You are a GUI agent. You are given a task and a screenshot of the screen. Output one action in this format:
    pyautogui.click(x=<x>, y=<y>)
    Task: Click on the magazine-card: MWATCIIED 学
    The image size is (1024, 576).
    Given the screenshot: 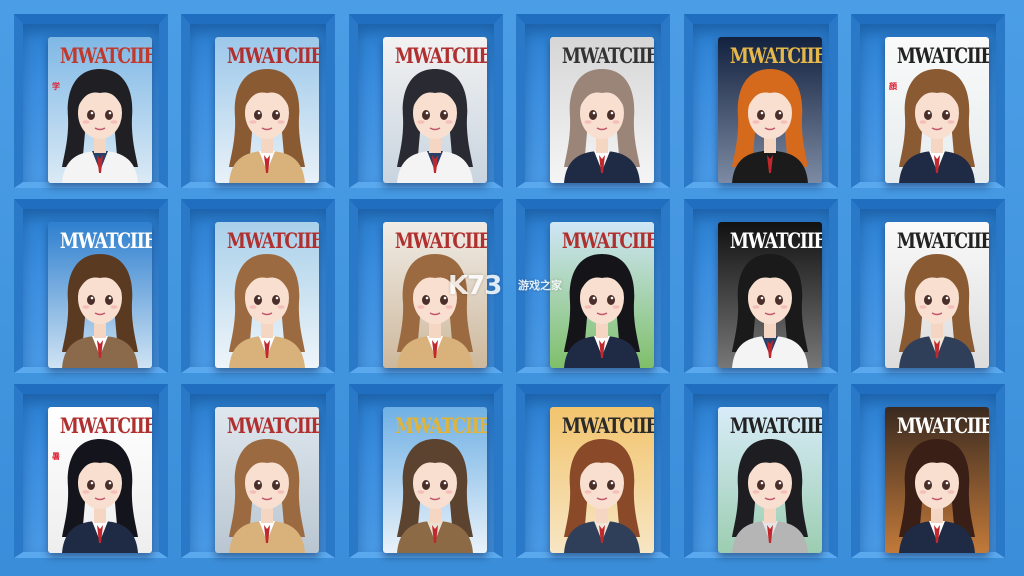 What is the action you would take?
    pyautogui.click(x=100, y=110)
    